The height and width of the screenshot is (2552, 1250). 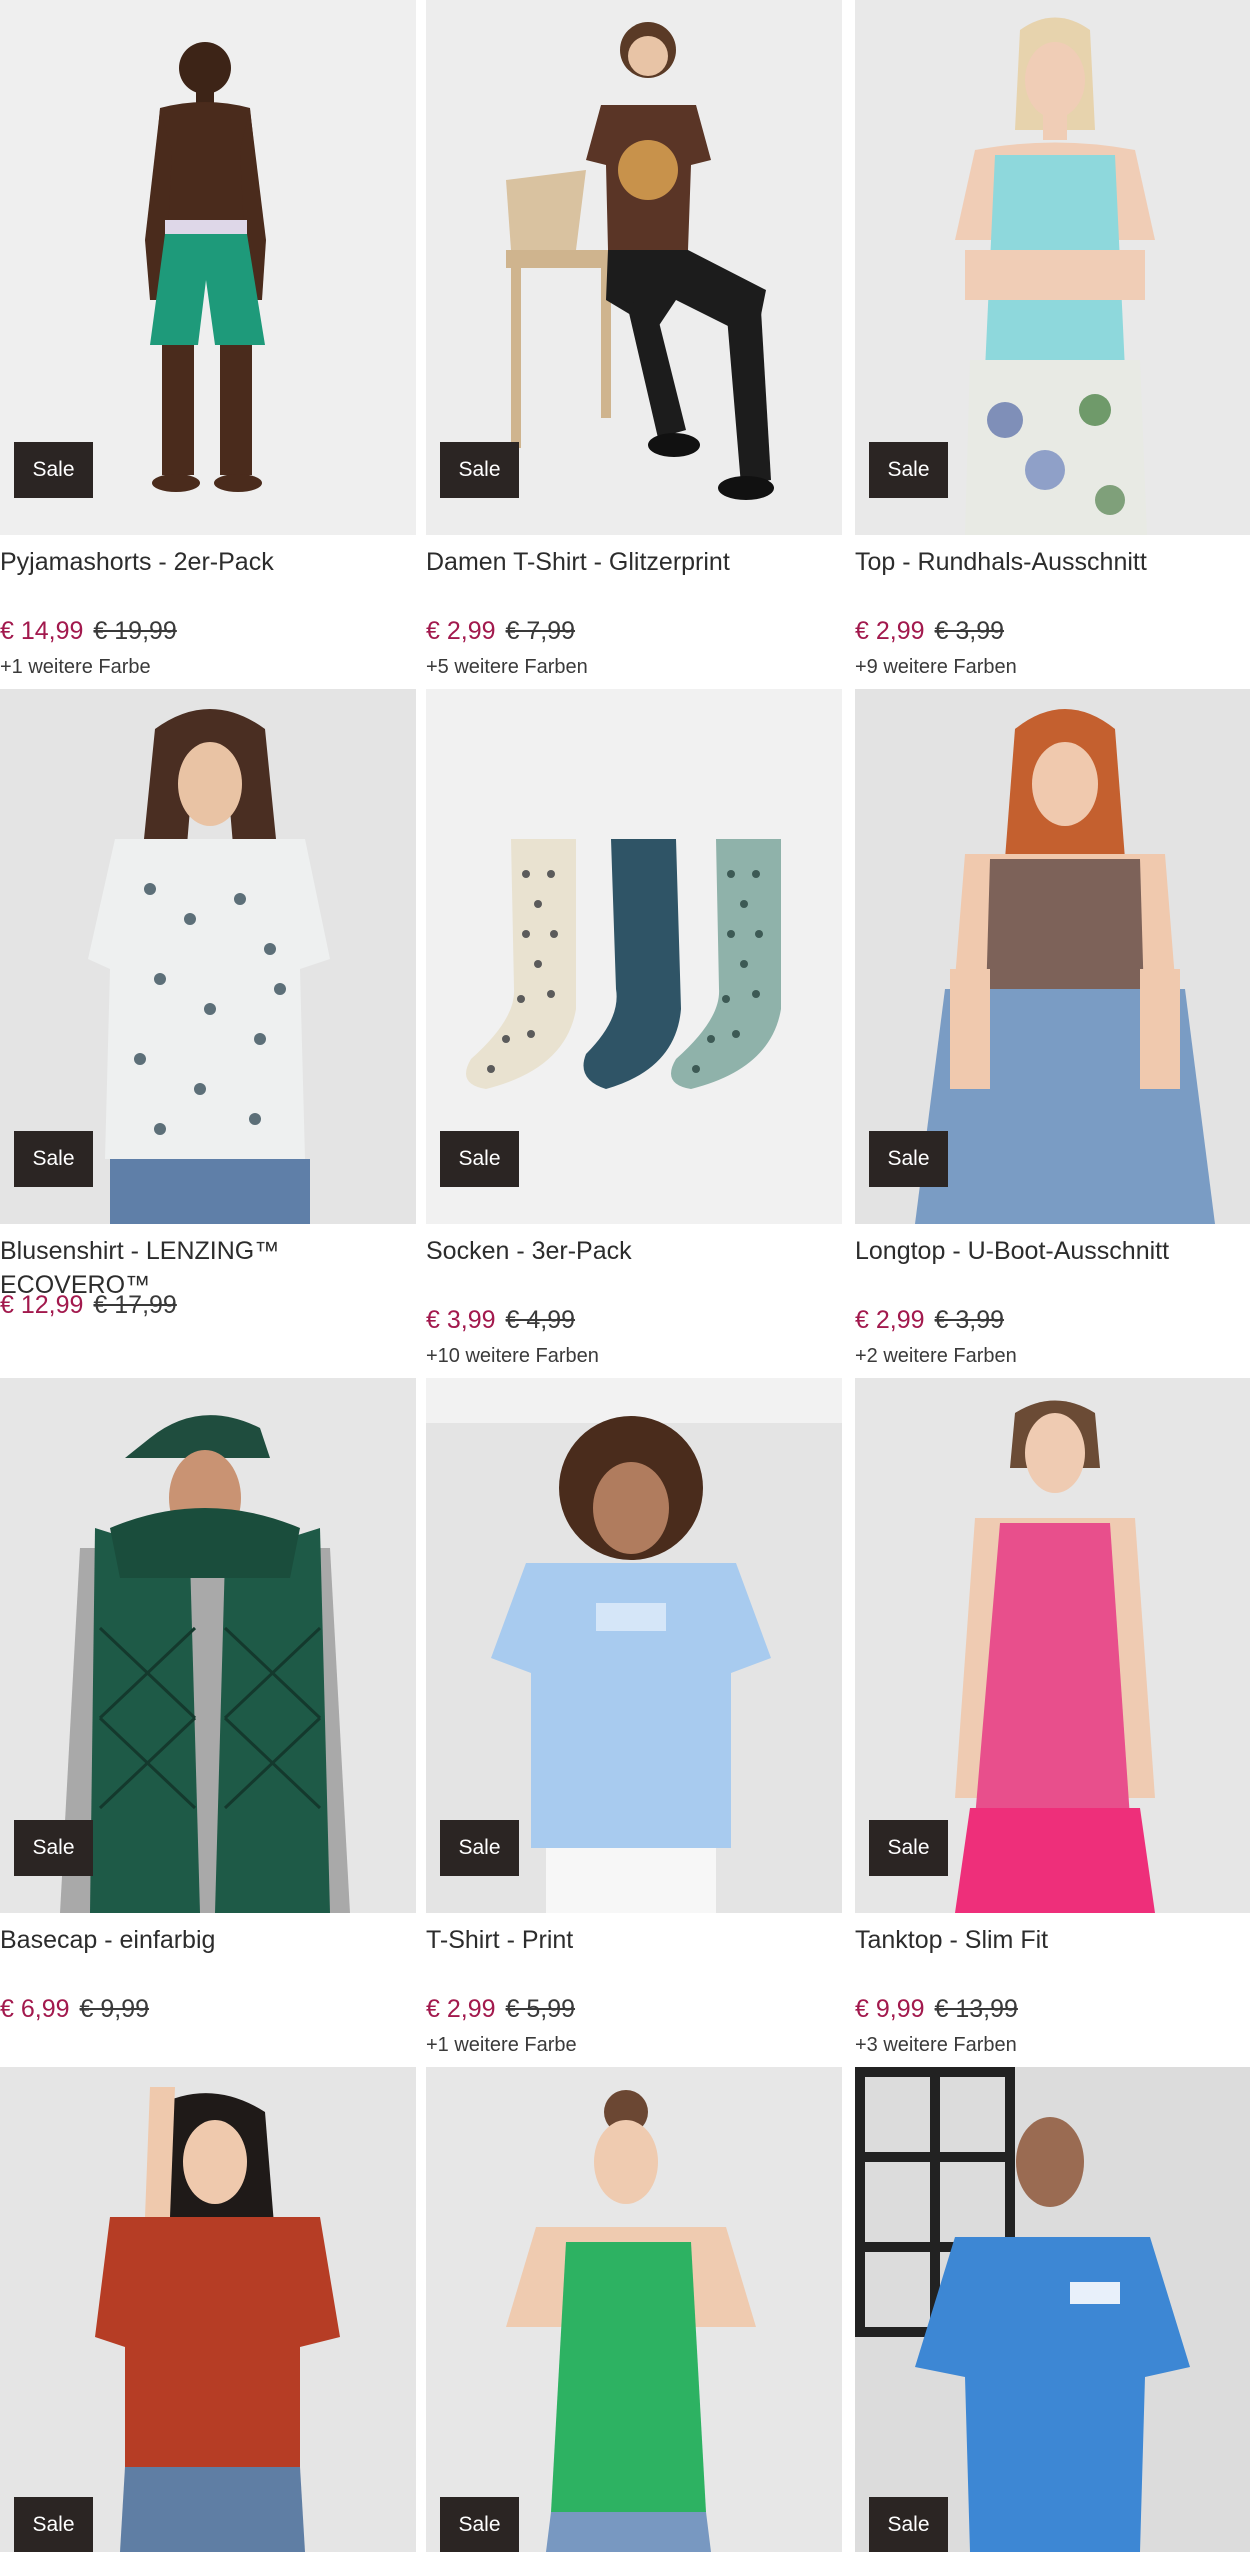 I want to click on sale-price: € 3,99, so click(x=461, y=1320).